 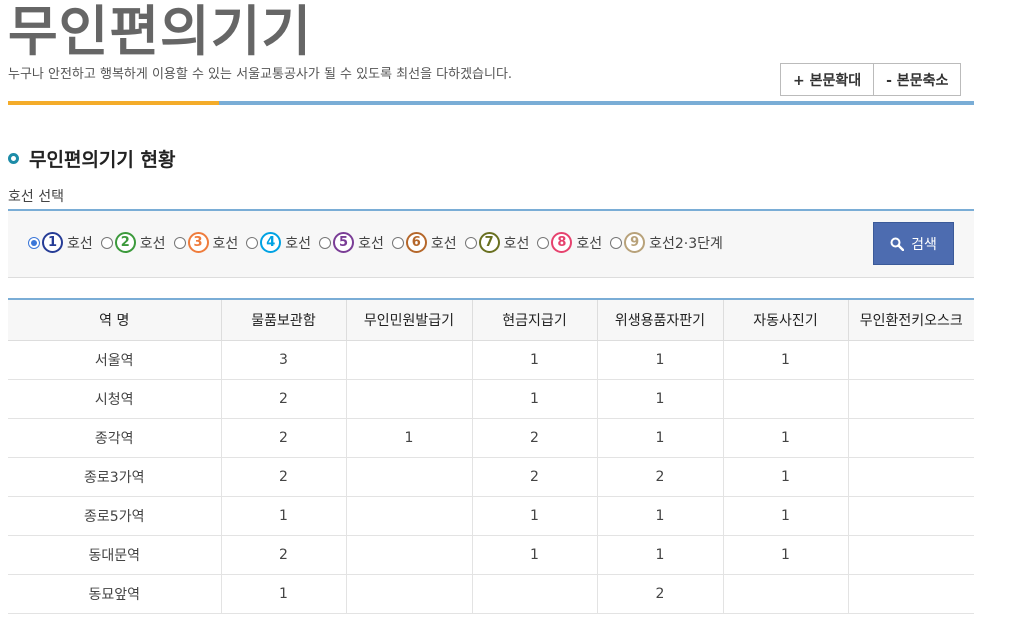 What do you see at coordinates (344, 242) in the screenshot?
I see `line-number-icon: 5` at bounding box center [344, 242].